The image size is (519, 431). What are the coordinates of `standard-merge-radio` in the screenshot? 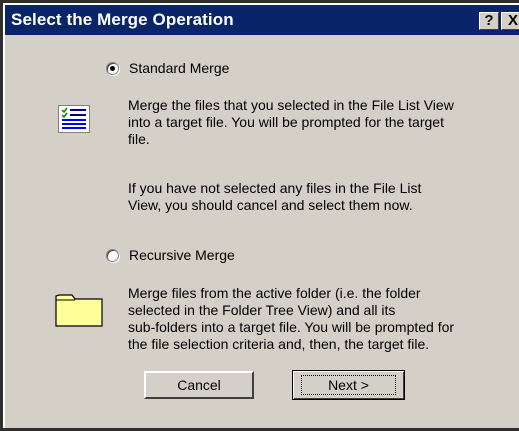 It's located at (112, 68).